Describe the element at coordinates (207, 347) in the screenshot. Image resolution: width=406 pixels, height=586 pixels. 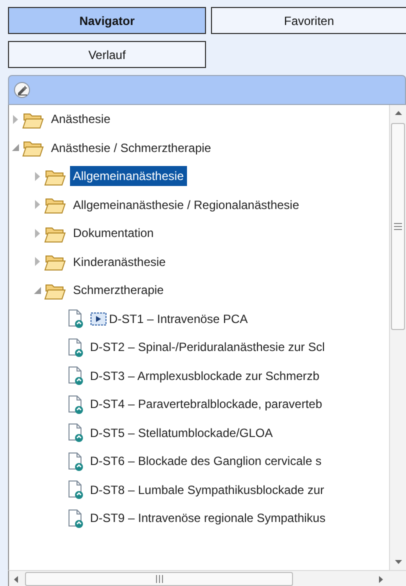
I see `tree-item: D-ST2 – Spinal-/Periduralanästhesie zur Scl` at that location.